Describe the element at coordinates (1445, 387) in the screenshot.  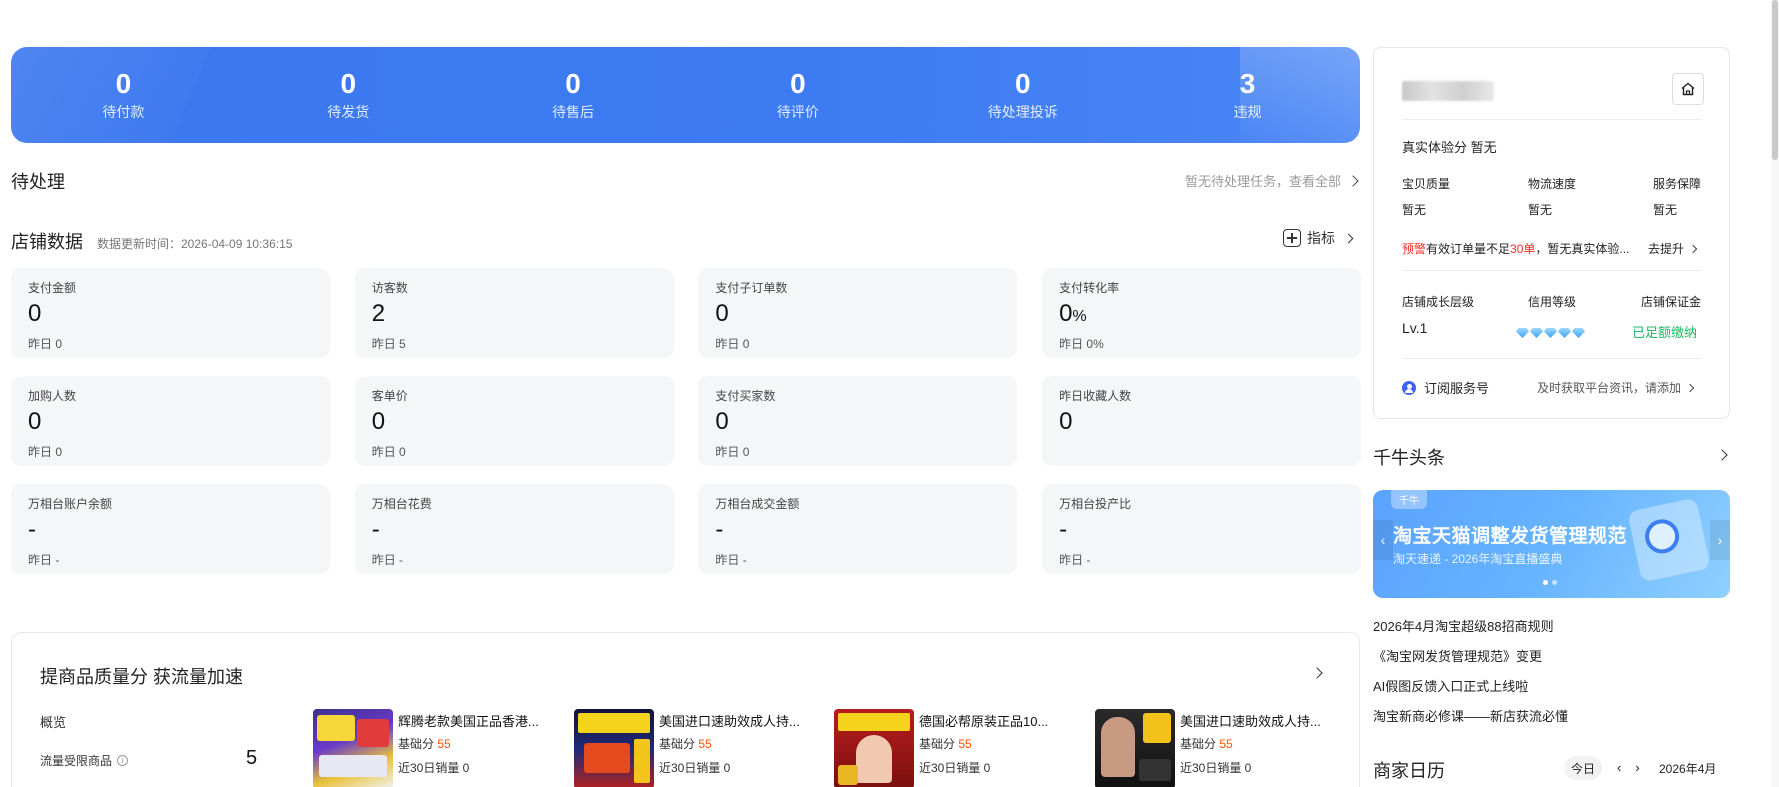
I see `subscribe-service: 订阅服务号` at that location.